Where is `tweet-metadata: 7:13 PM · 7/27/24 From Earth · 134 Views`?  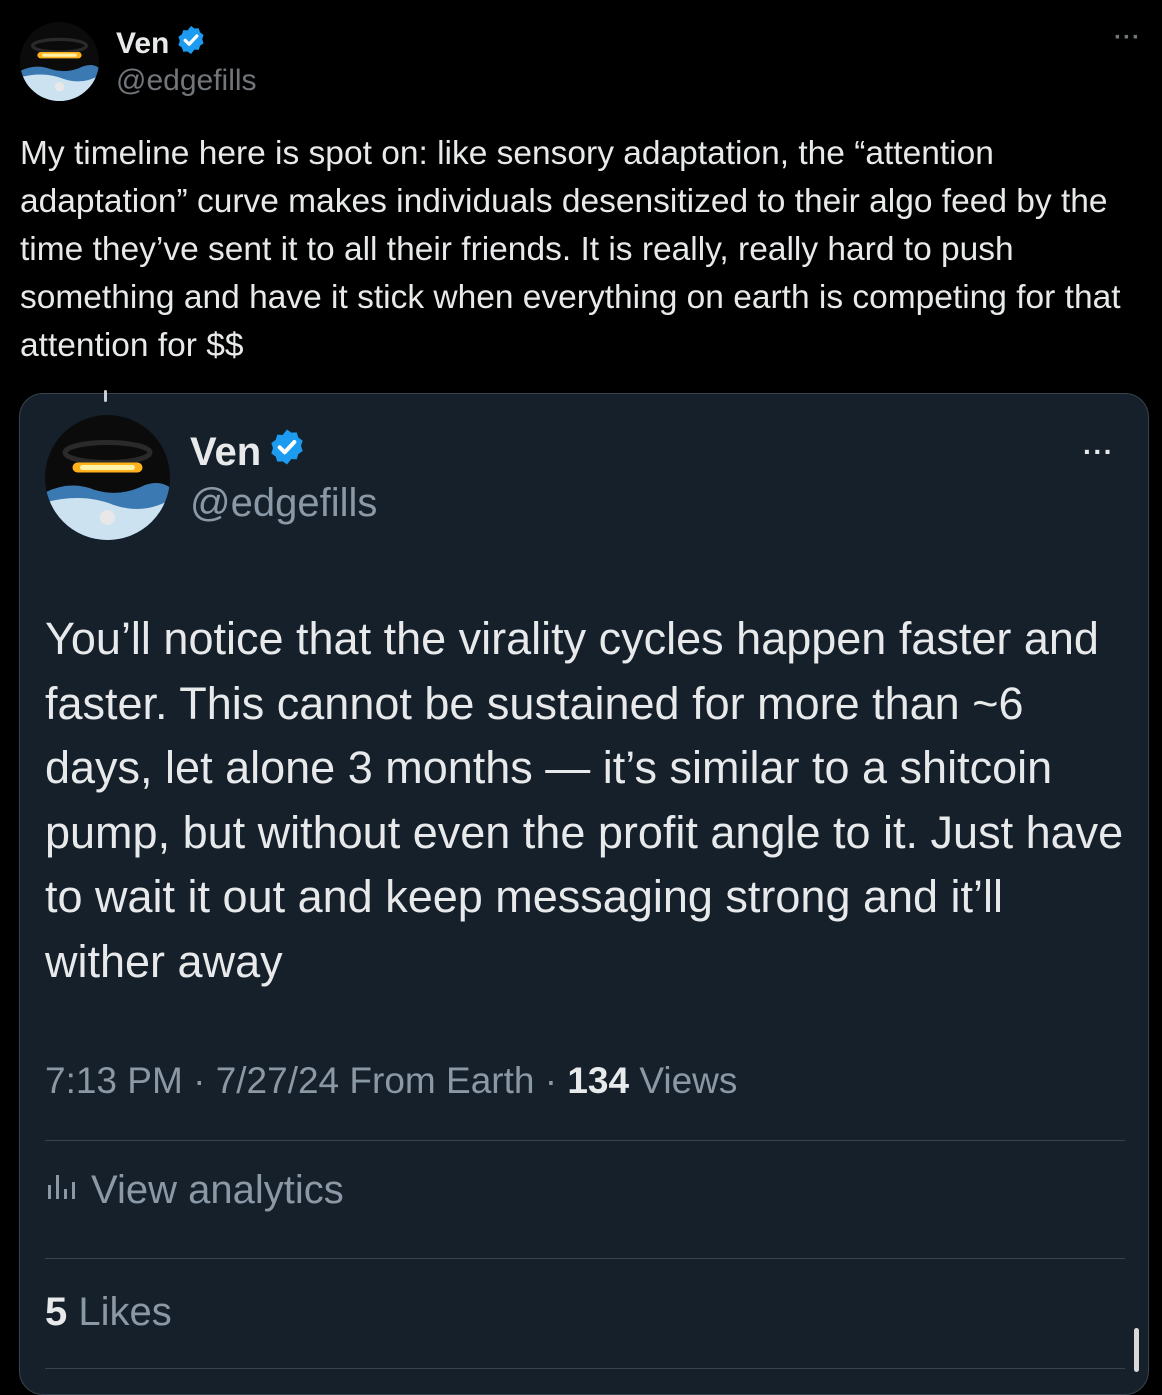 tweet-metadata: 7:13 PM · 7/27/24 From Earth · 134 Views is located at coordinates (391, 1081).